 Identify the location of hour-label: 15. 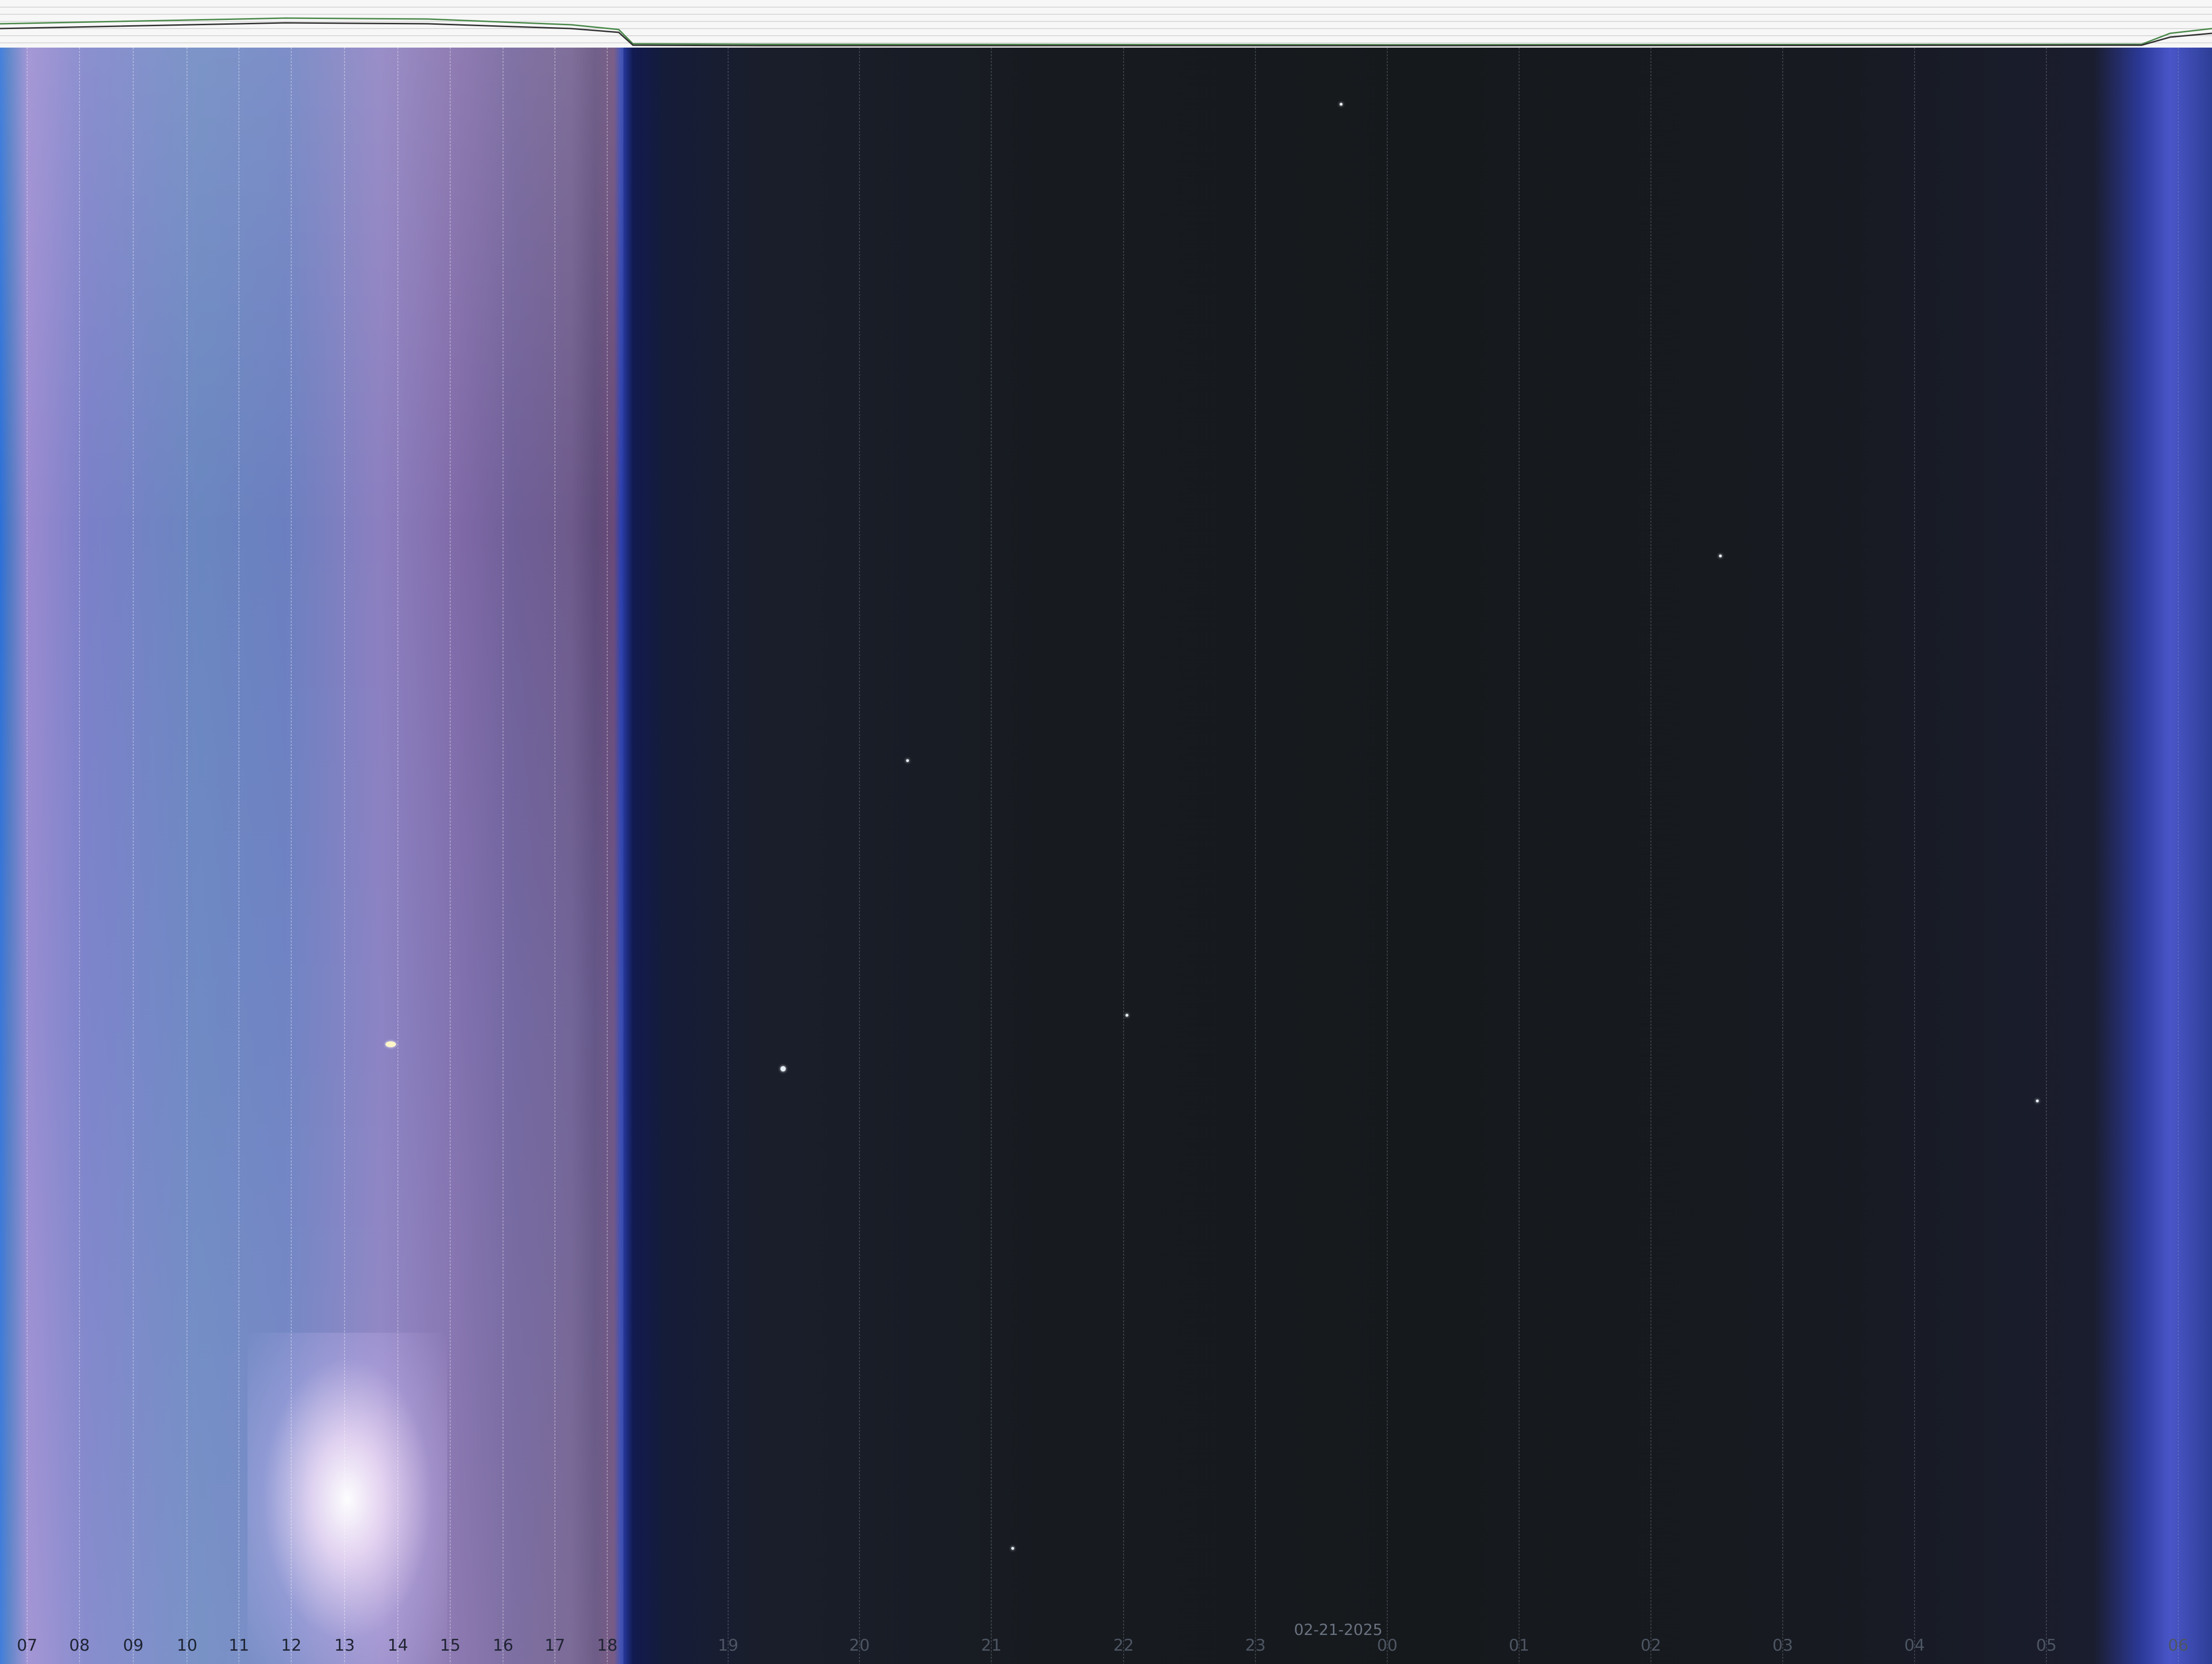
(450, 1645).